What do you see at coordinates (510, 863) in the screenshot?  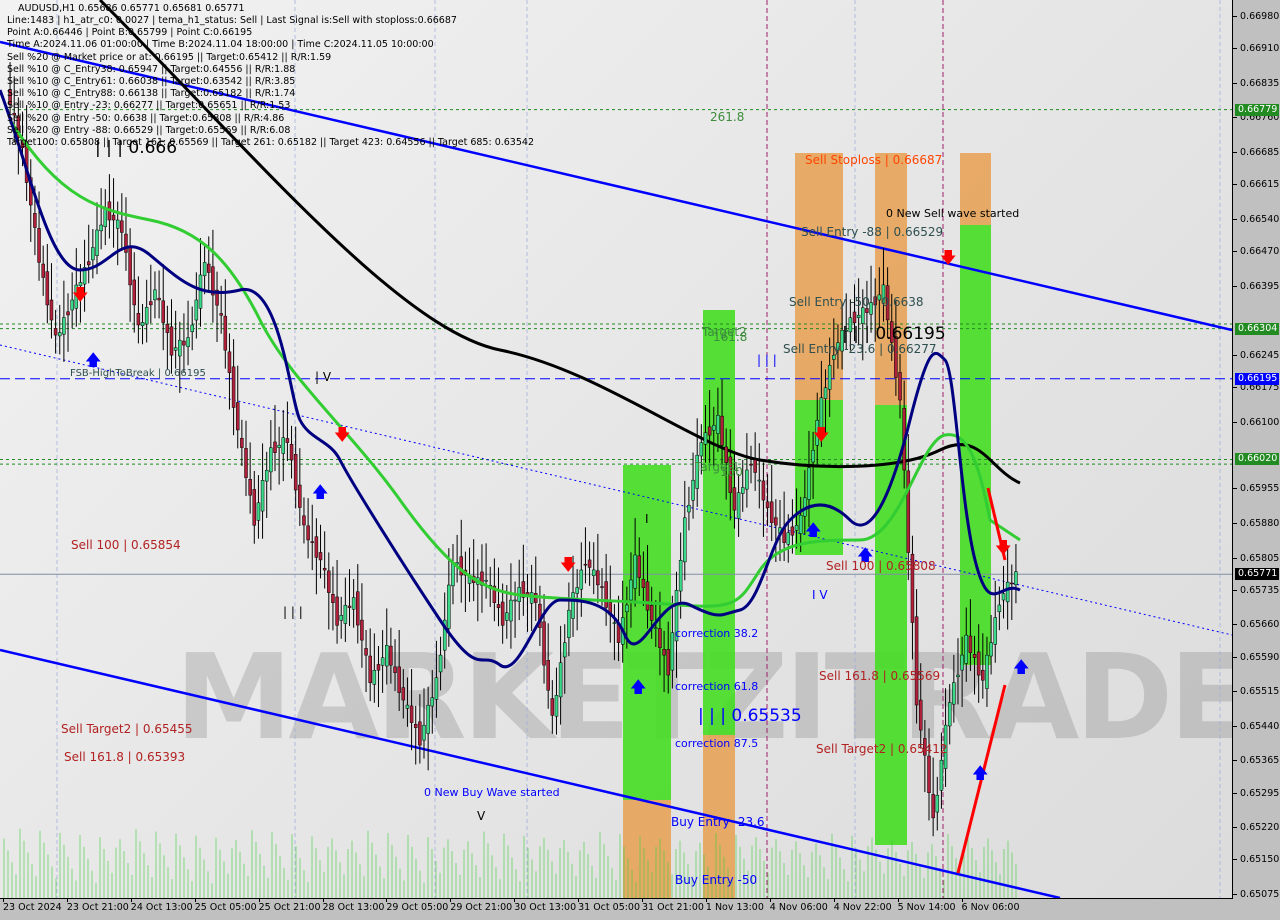 I see `volume-histogram` at bounding box center [510, 863].